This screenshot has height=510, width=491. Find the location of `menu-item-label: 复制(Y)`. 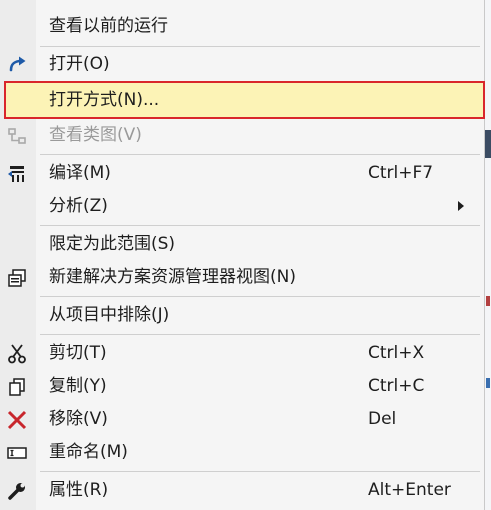

menu-item-label: 复制(Y) is located at coordinates (78, 386).